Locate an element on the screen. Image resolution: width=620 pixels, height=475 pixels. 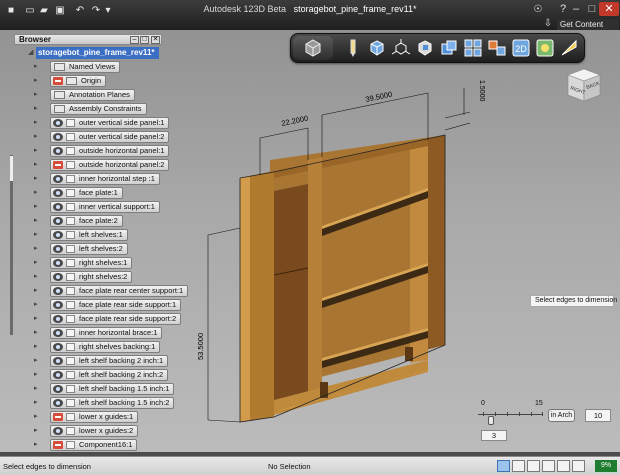
cube-home-icon is located at coordinates (313, 48).